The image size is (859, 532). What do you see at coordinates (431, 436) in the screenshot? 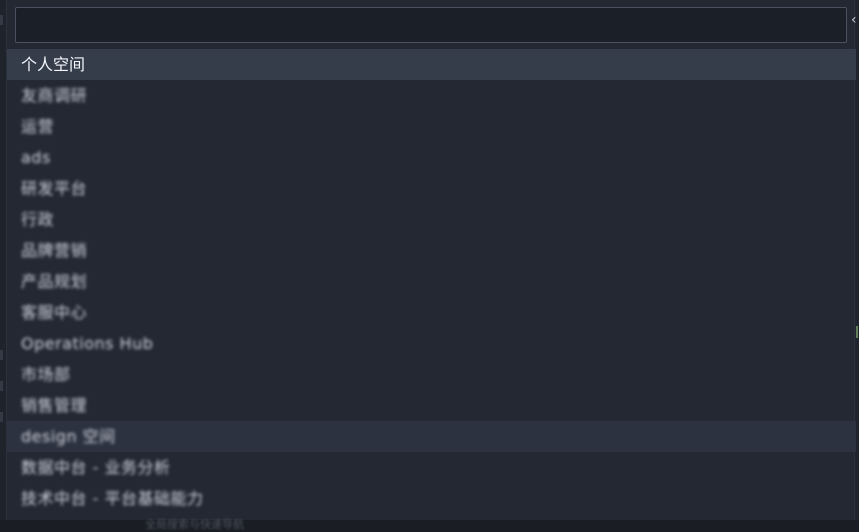
I see `workspace-item: design 空间` at bounding box center [431, 436].